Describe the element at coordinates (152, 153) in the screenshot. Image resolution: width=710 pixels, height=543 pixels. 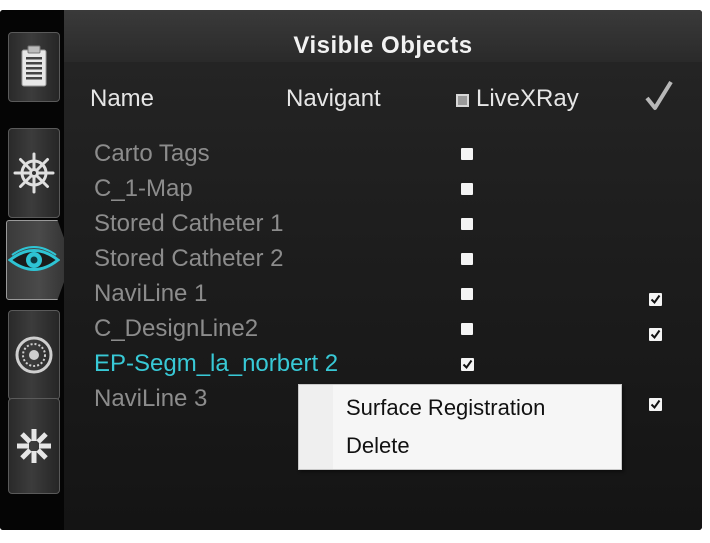
I see `object-name: Carto Tags` at that location.